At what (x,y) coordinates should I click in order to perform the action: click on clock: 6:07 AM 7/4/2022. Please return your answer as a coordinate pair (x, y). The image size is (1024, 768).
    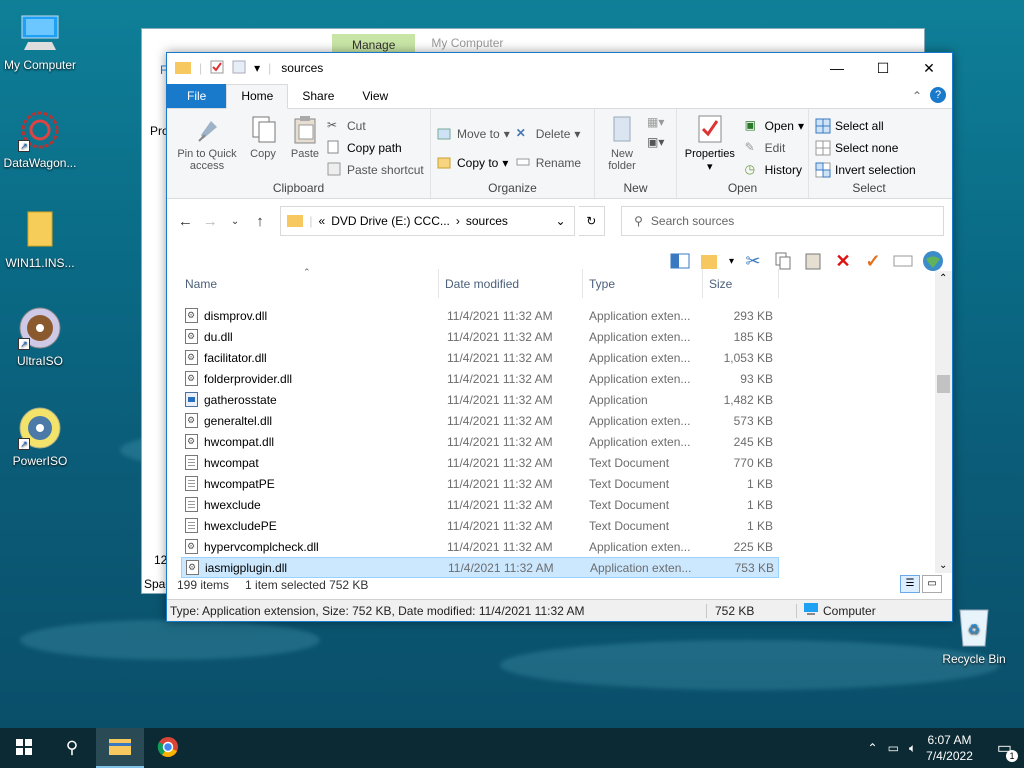
    Looking at the image, I should click on (949, 748).